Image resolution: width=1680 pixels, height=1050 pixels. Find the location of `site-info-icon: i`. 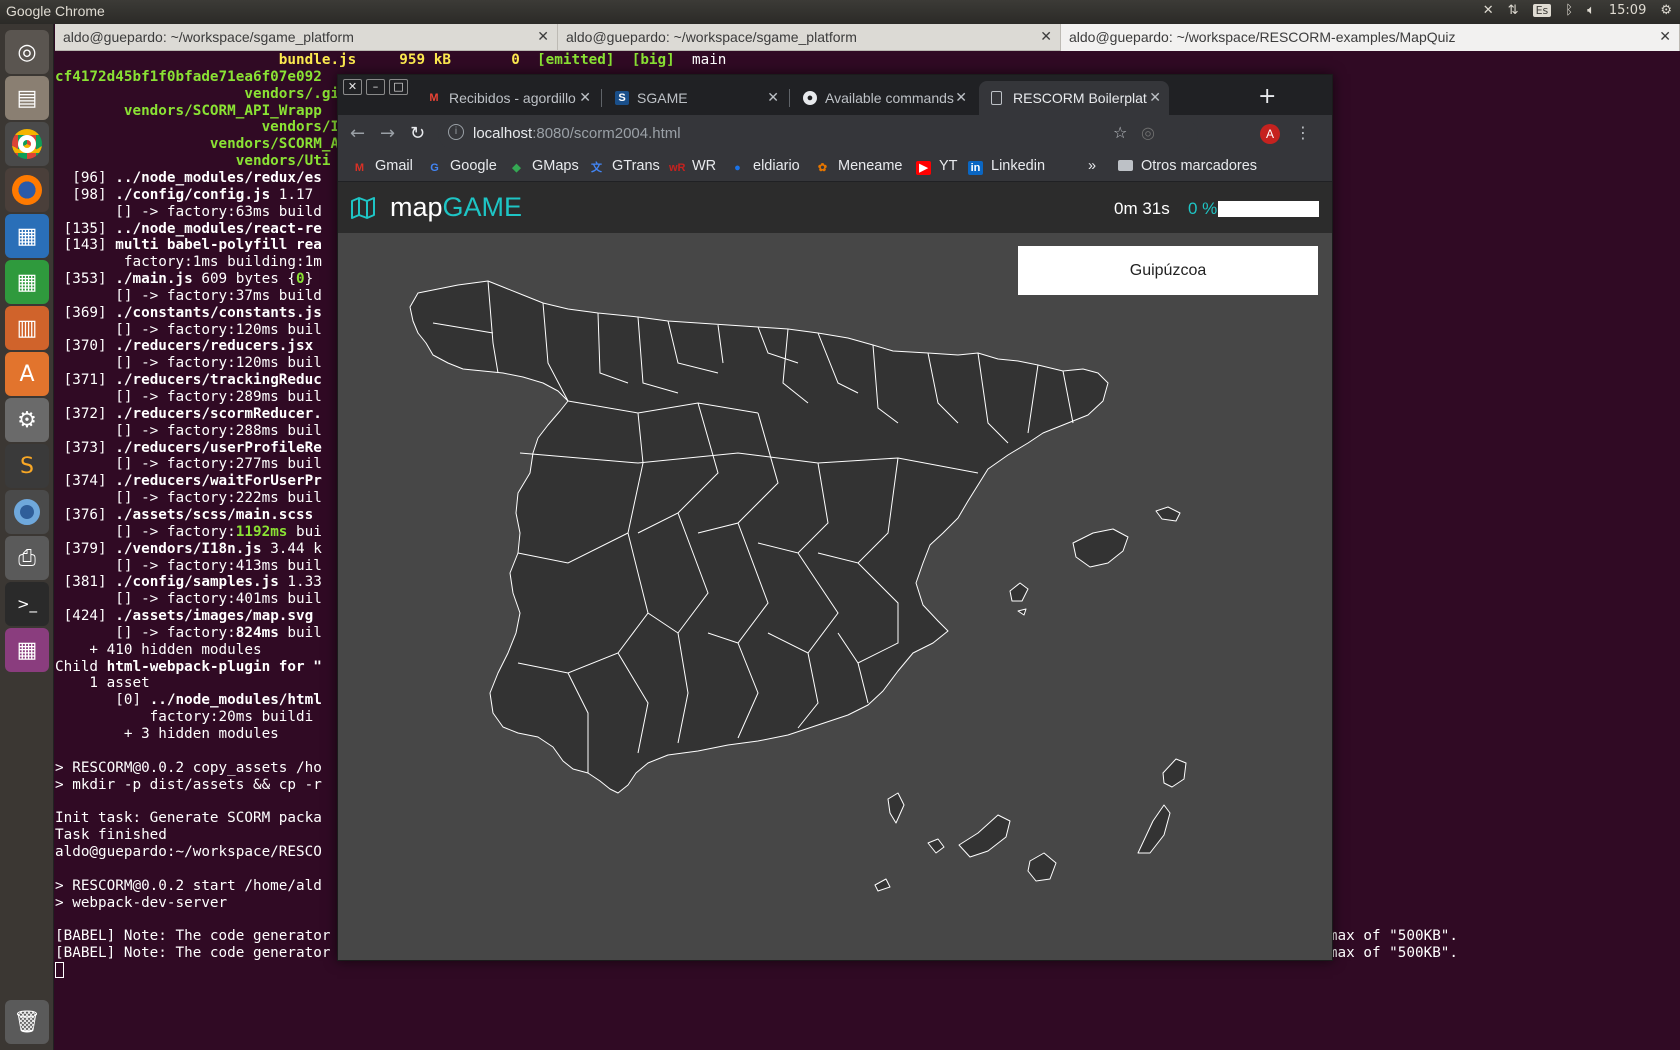

site-info-icon: i is located at coordinates (456, 132).